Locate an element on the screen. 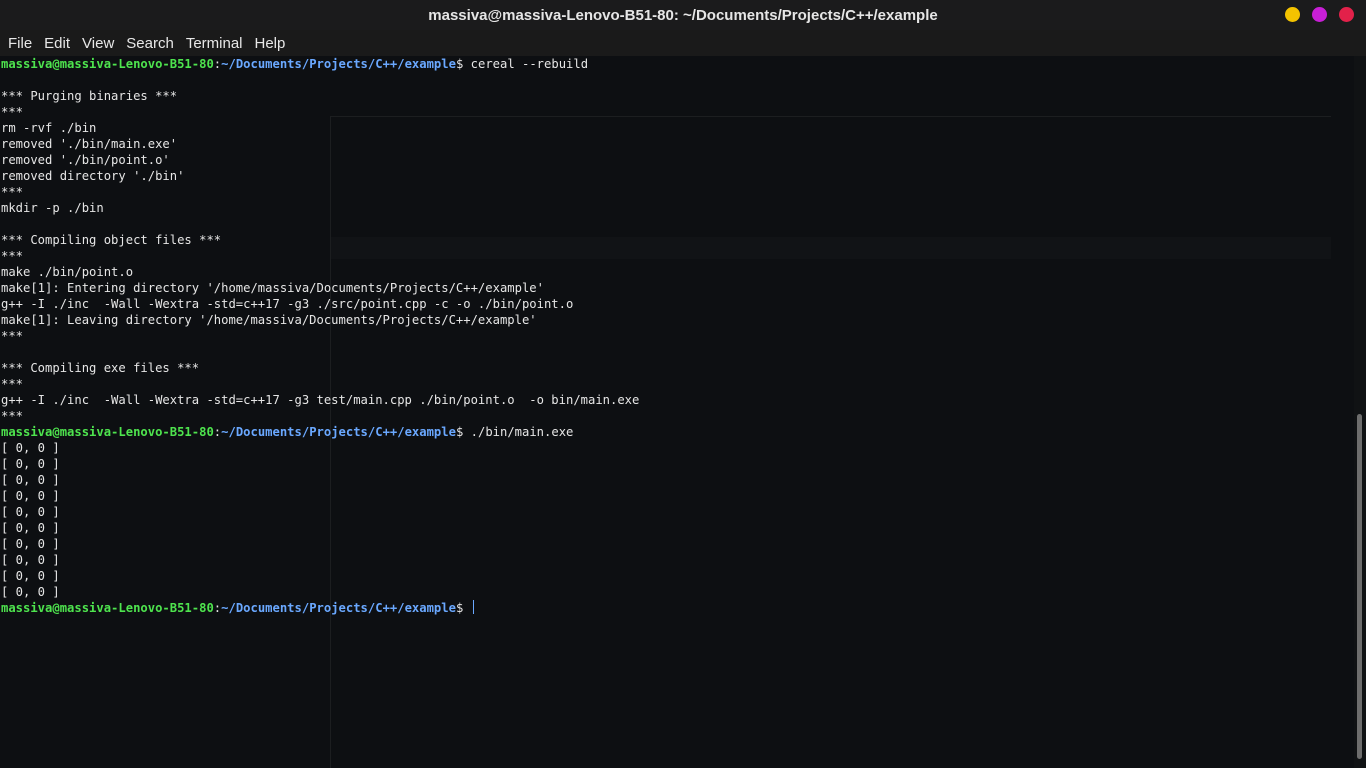  output-line: rm -rvf ./bin is located at coordinates (49, 128).